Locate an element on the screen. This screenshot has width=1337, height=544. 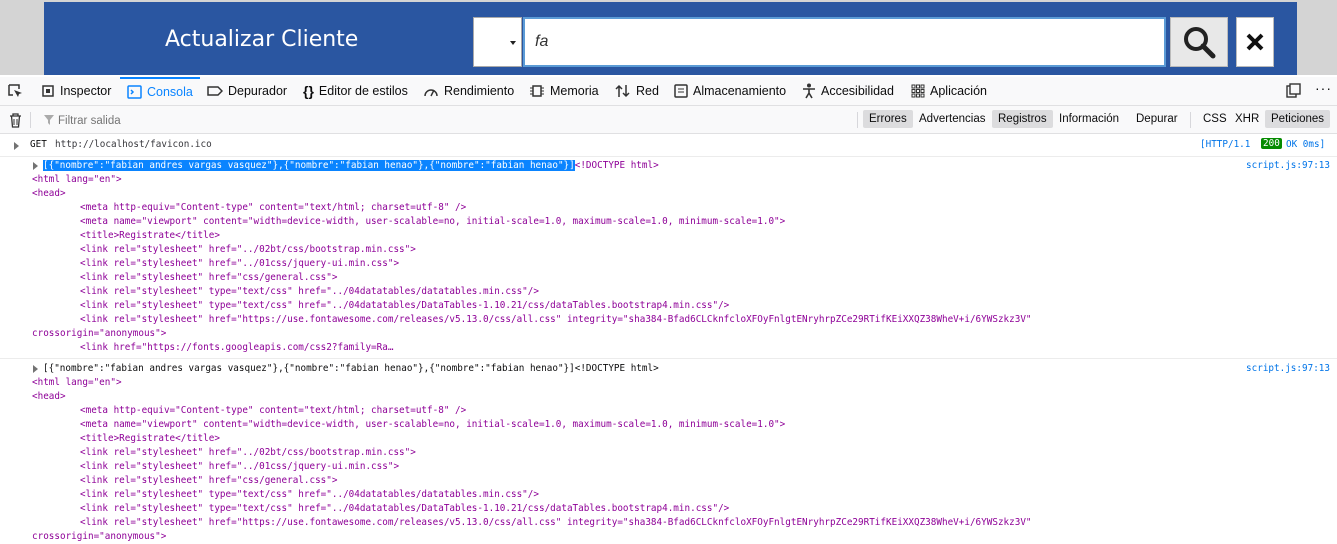
page-title: Actualizar Cliente is located at coordinates (262, 39).